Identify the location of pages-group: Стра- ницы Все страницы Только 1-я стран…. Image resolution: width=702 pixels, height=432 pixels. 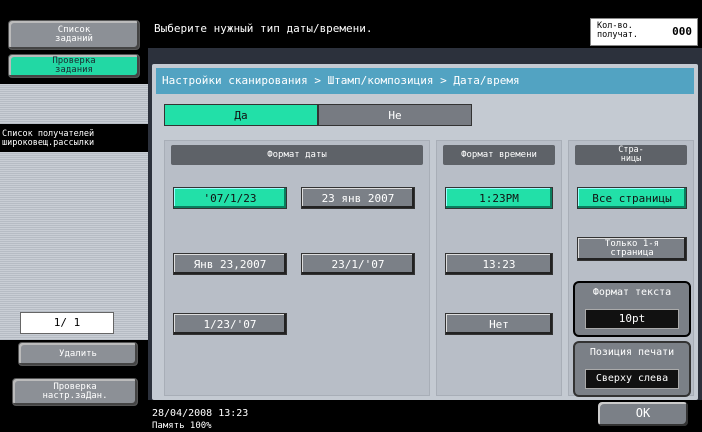
(631, 268).